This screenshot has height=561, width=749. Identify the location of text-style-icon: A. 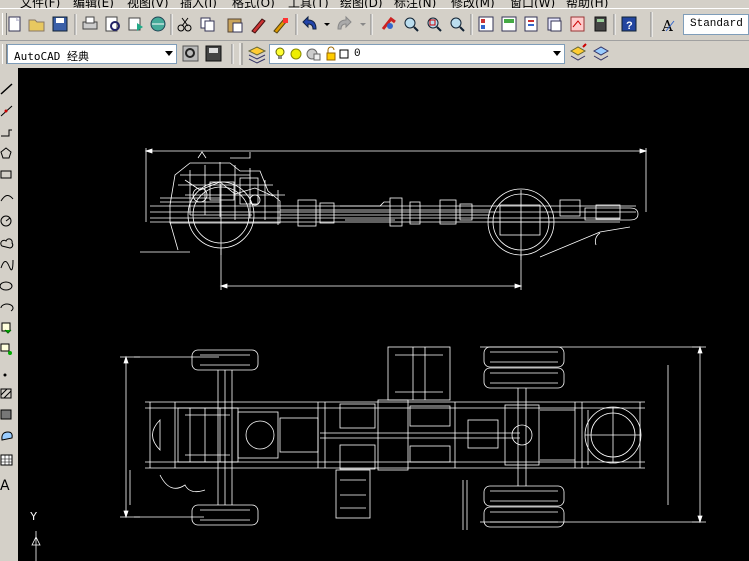
(668, 26).